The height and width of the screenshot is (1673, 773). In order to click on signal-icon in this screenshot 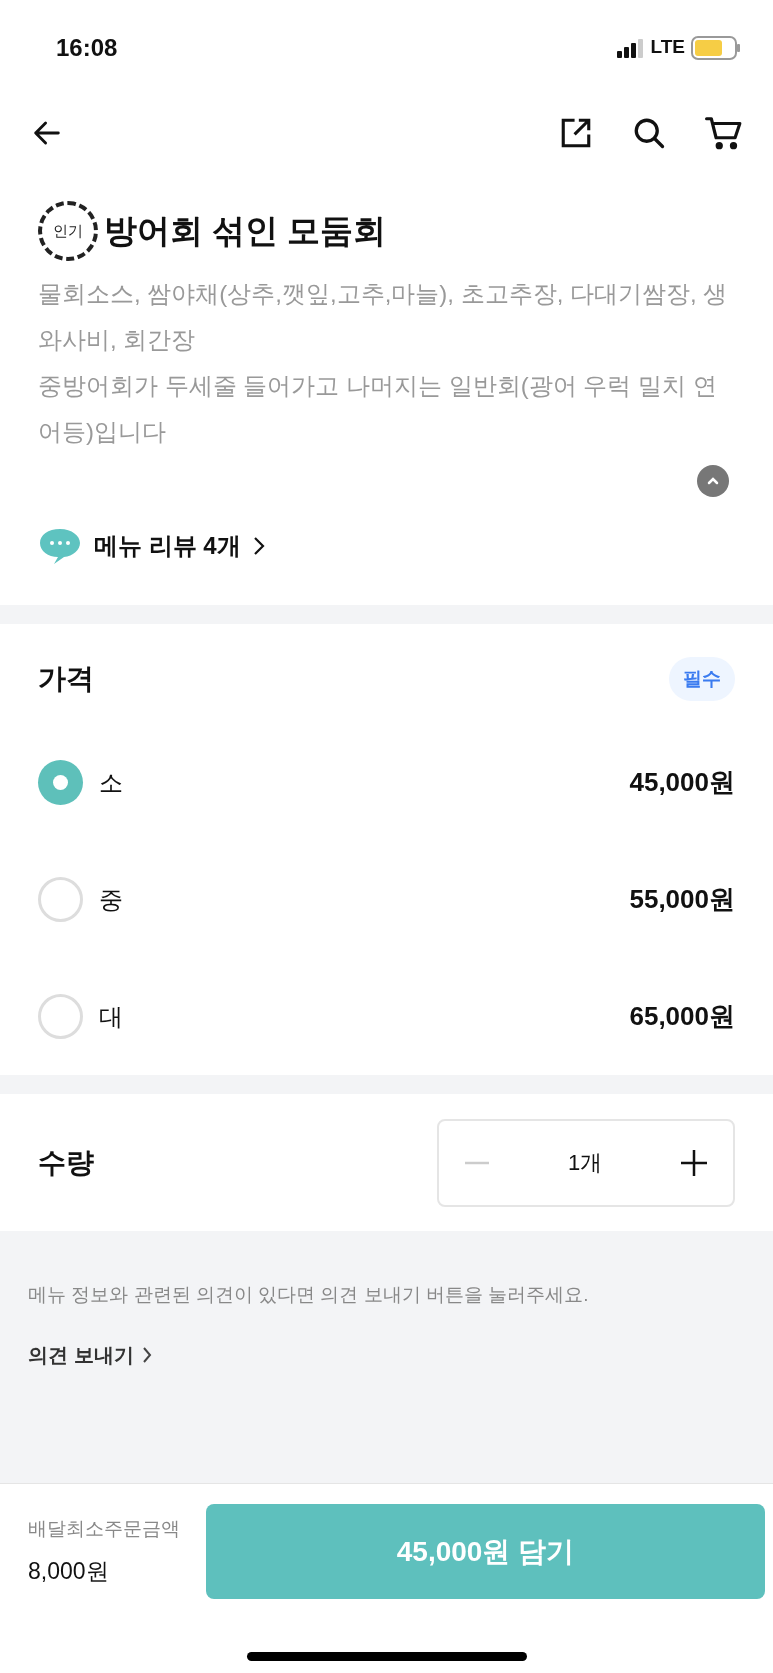, I will do `click(630, 47)`.